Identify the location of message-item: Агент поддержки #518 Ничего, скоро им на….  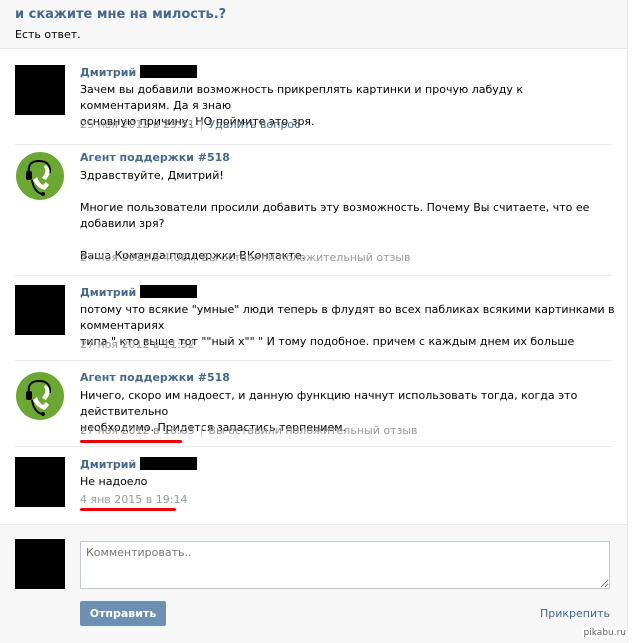
(313, 409).